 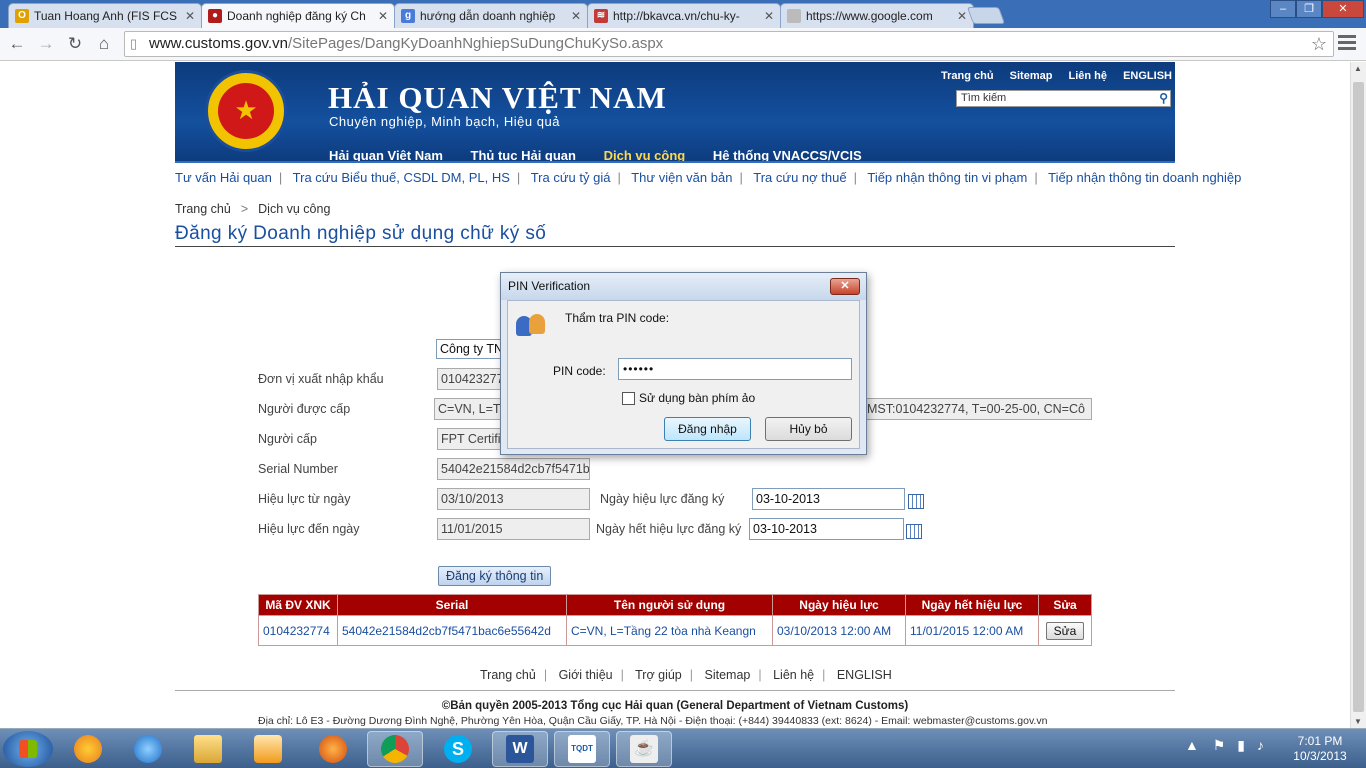 I want to click on maximize-button: ❐, so click(x=1309, y=9).